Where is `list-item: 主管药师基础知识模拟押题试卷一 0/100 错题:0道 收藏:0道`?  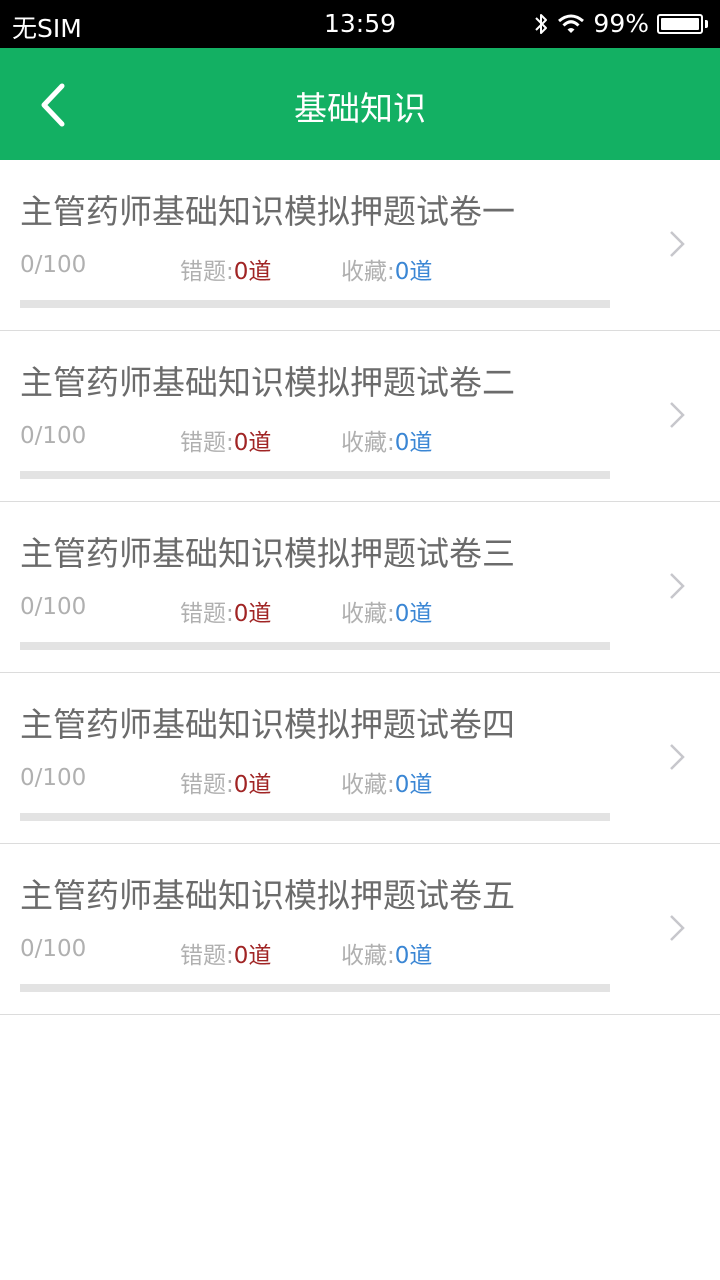 list-item: 主管药师基础知识模拟押题试卷一 0/100 错题:0道 收藏:0道 is located at coordinates (360, 245).